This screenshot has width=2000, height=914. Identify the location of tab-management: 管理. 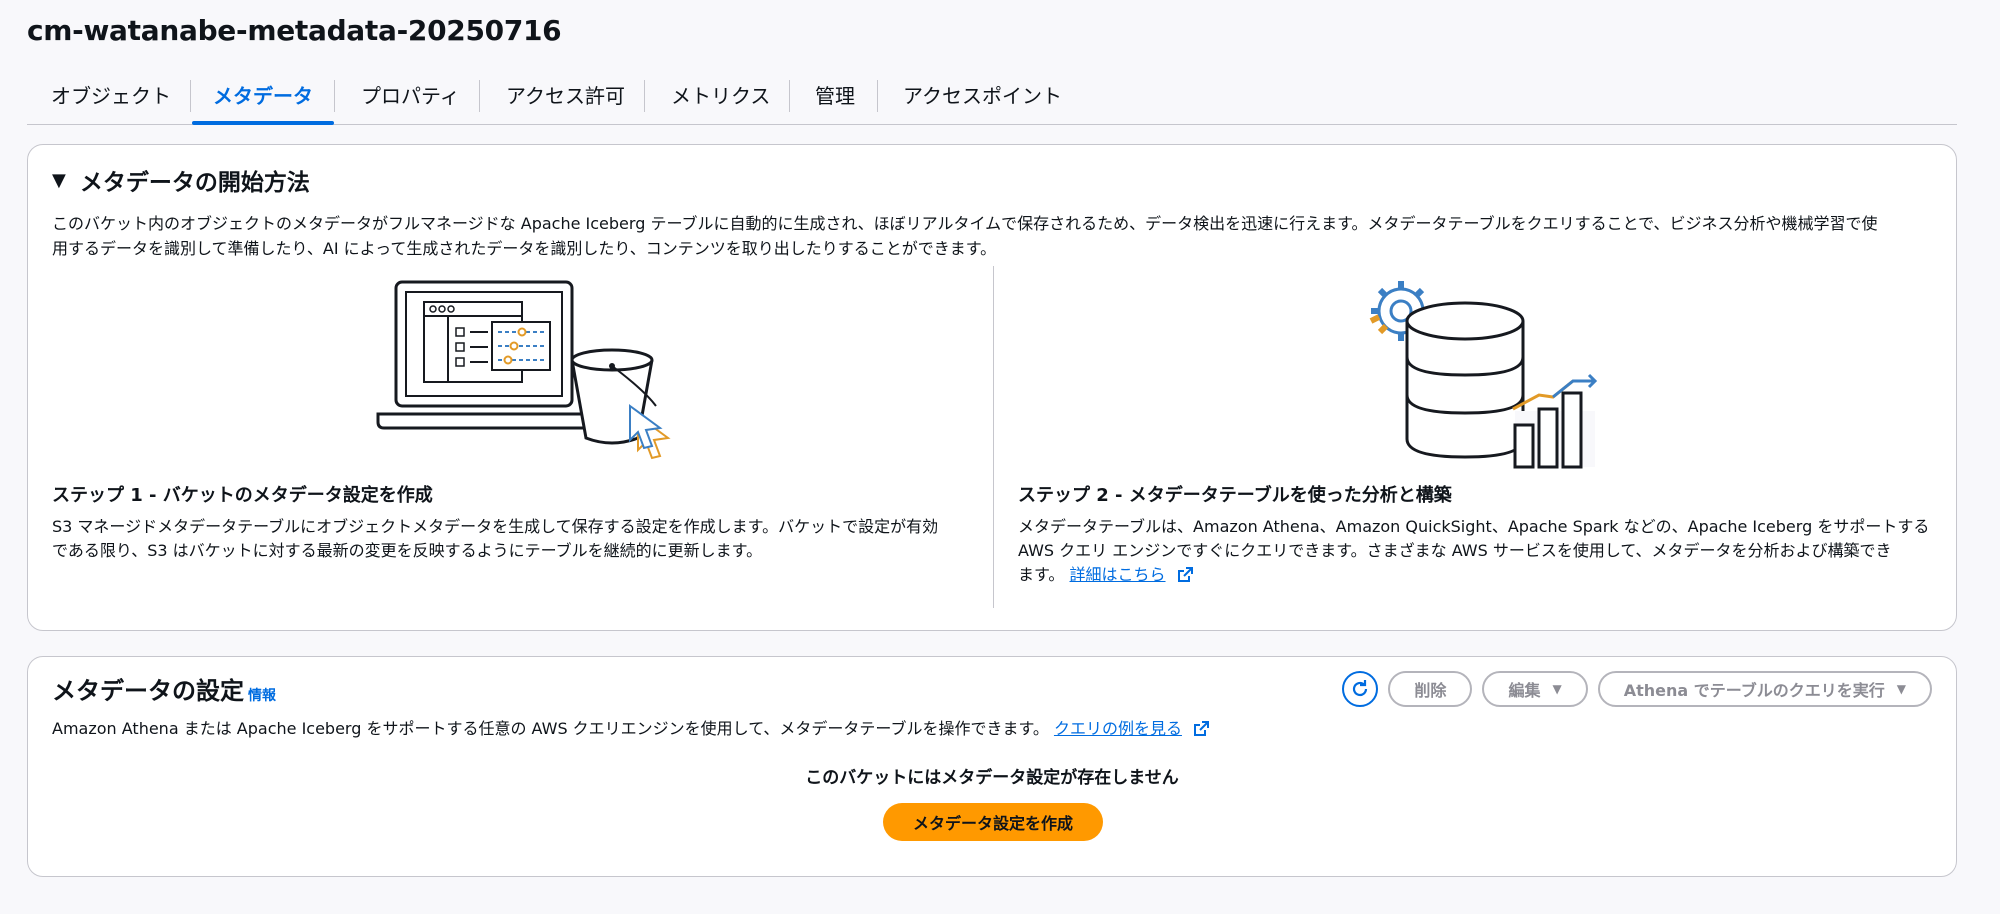
(835, 100).